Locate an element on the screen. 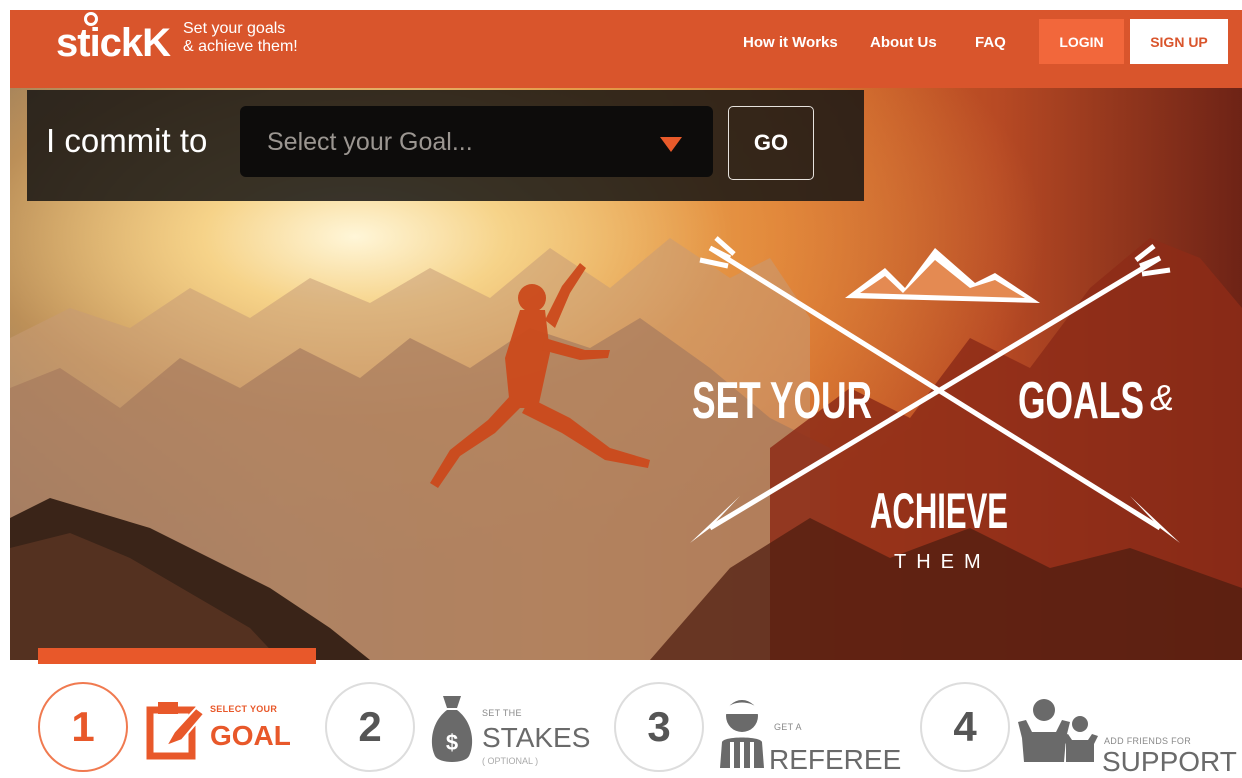 The height and width of the screenshot is (778, 1242). nav-about-us: About Us is located at coordinates (903, 42).